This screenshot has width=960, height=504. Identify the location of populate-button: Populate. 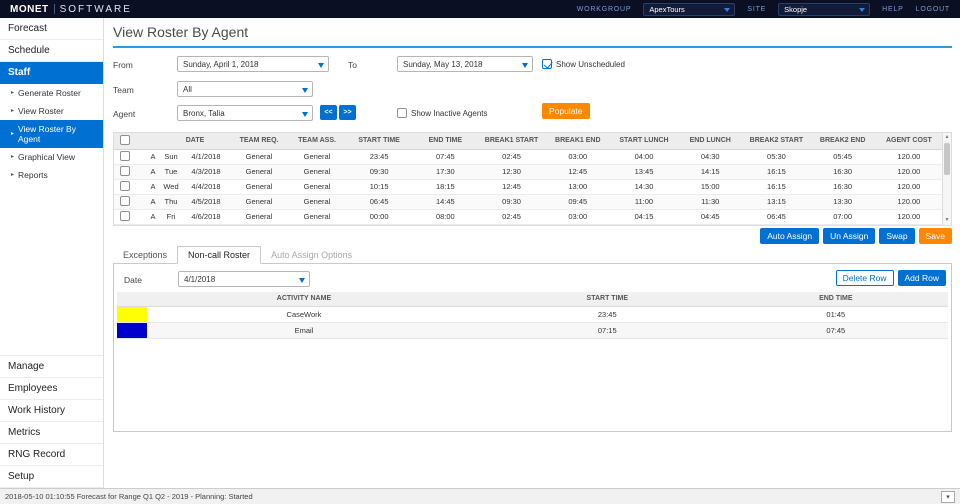
(566, 111).